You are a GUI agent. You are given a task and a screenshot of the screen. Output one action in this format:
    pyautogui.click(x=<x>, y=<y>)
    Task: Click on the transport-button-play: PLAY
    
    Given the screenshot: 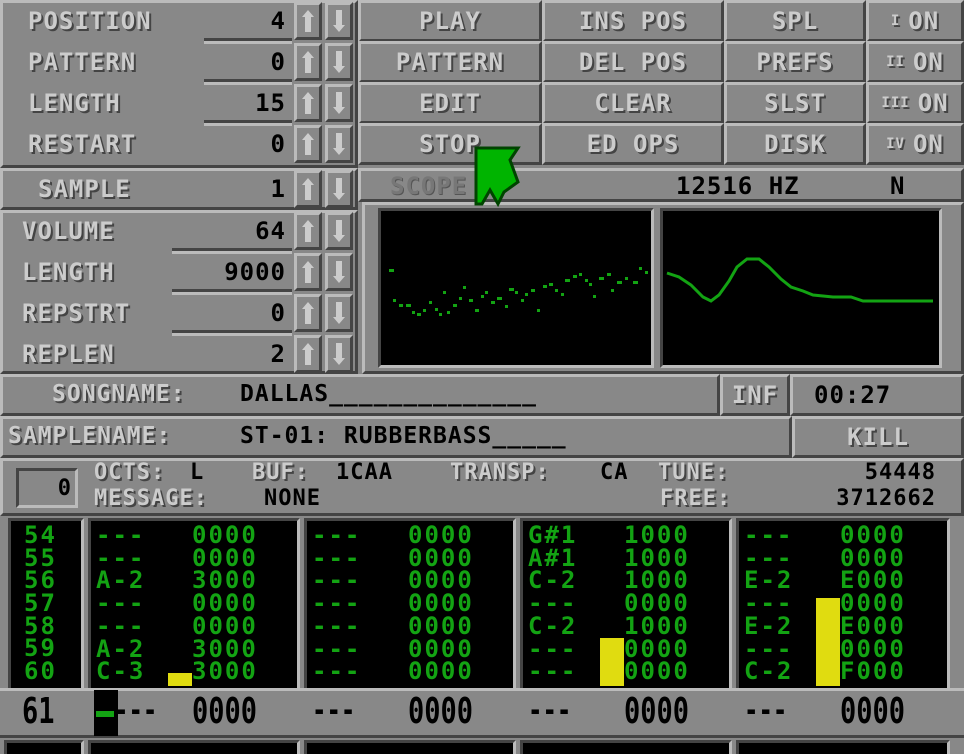 What is the action you would take?
    pyautogui.click(x=450, y=21)
    